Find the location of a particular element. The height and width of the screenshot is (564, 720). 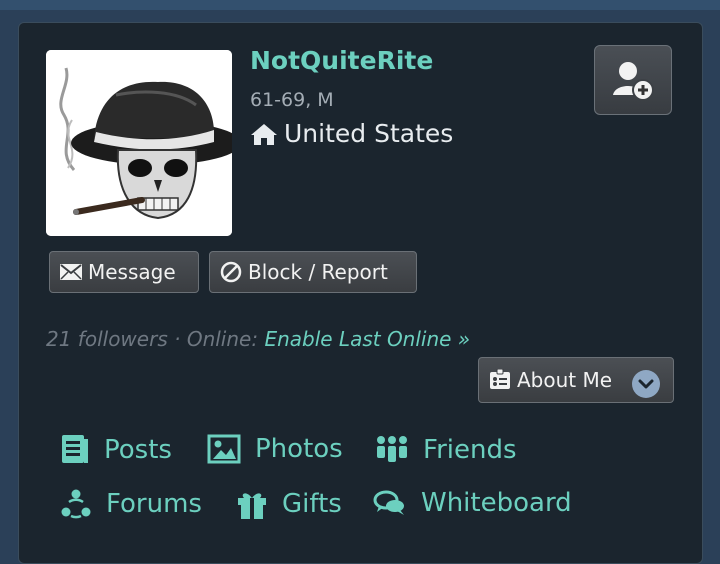

online-label: Online: is located at coordinates (222, 339).